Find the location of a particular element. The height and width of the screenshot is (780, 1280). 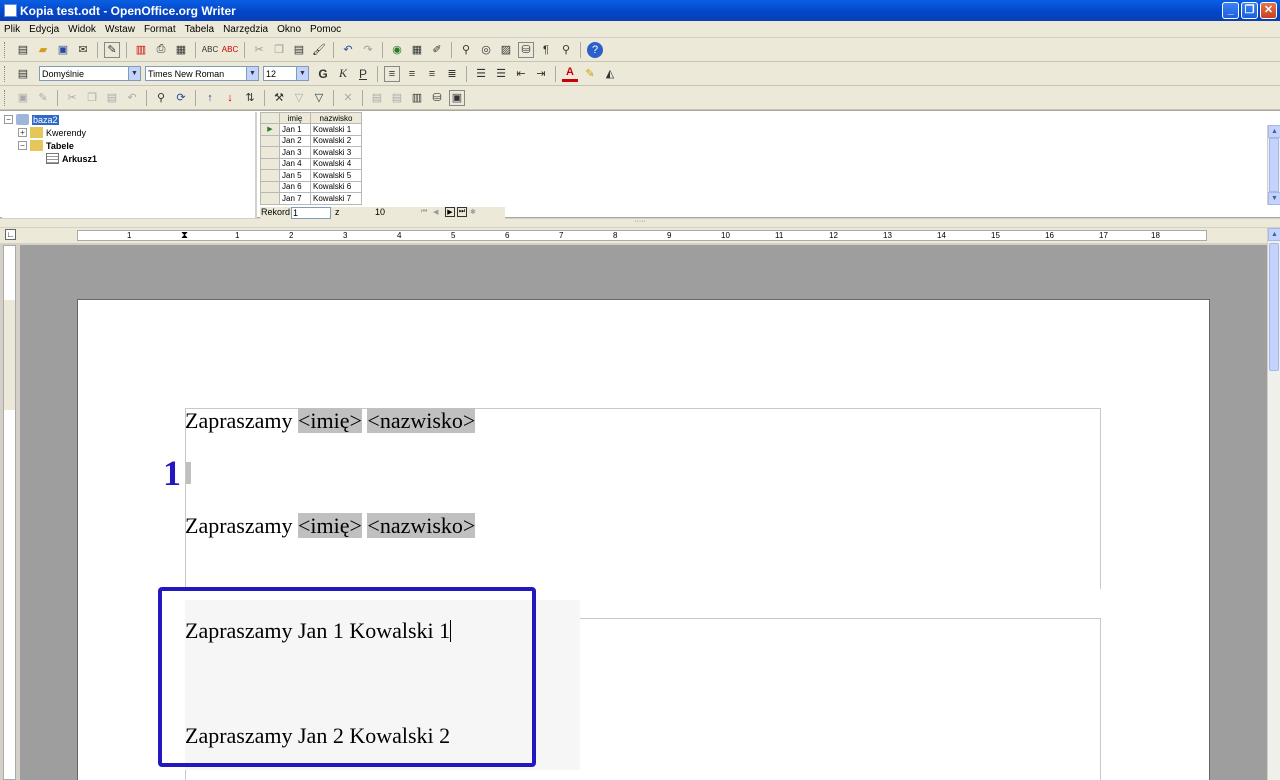

print-preview-icon: ▦ is located at coordinates (181, 50).